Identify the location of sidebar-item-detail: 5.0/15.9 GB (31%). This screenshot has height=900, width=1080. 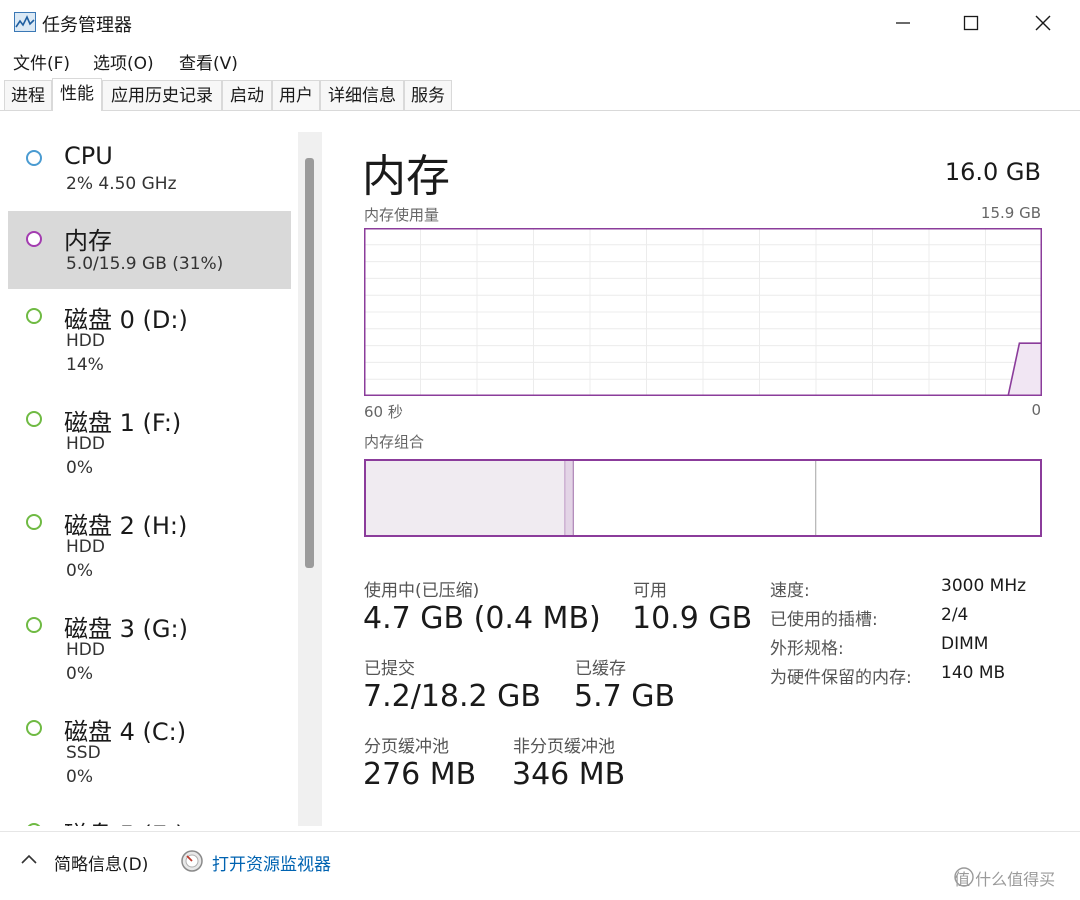
(145, 264).